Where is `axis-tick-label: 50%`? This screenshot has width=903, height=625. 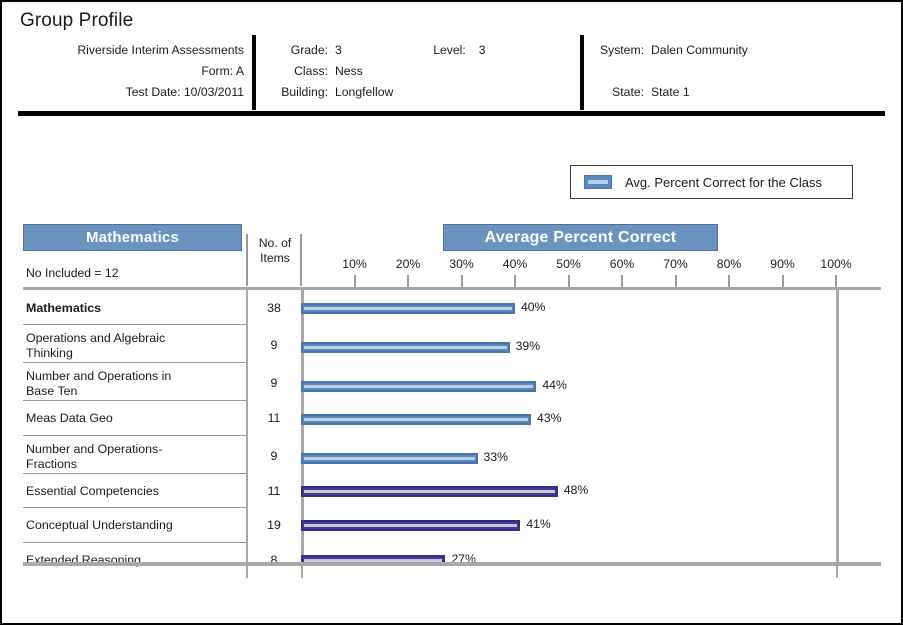
axis-tick-label: 50% is located at coordinates (568, 264).